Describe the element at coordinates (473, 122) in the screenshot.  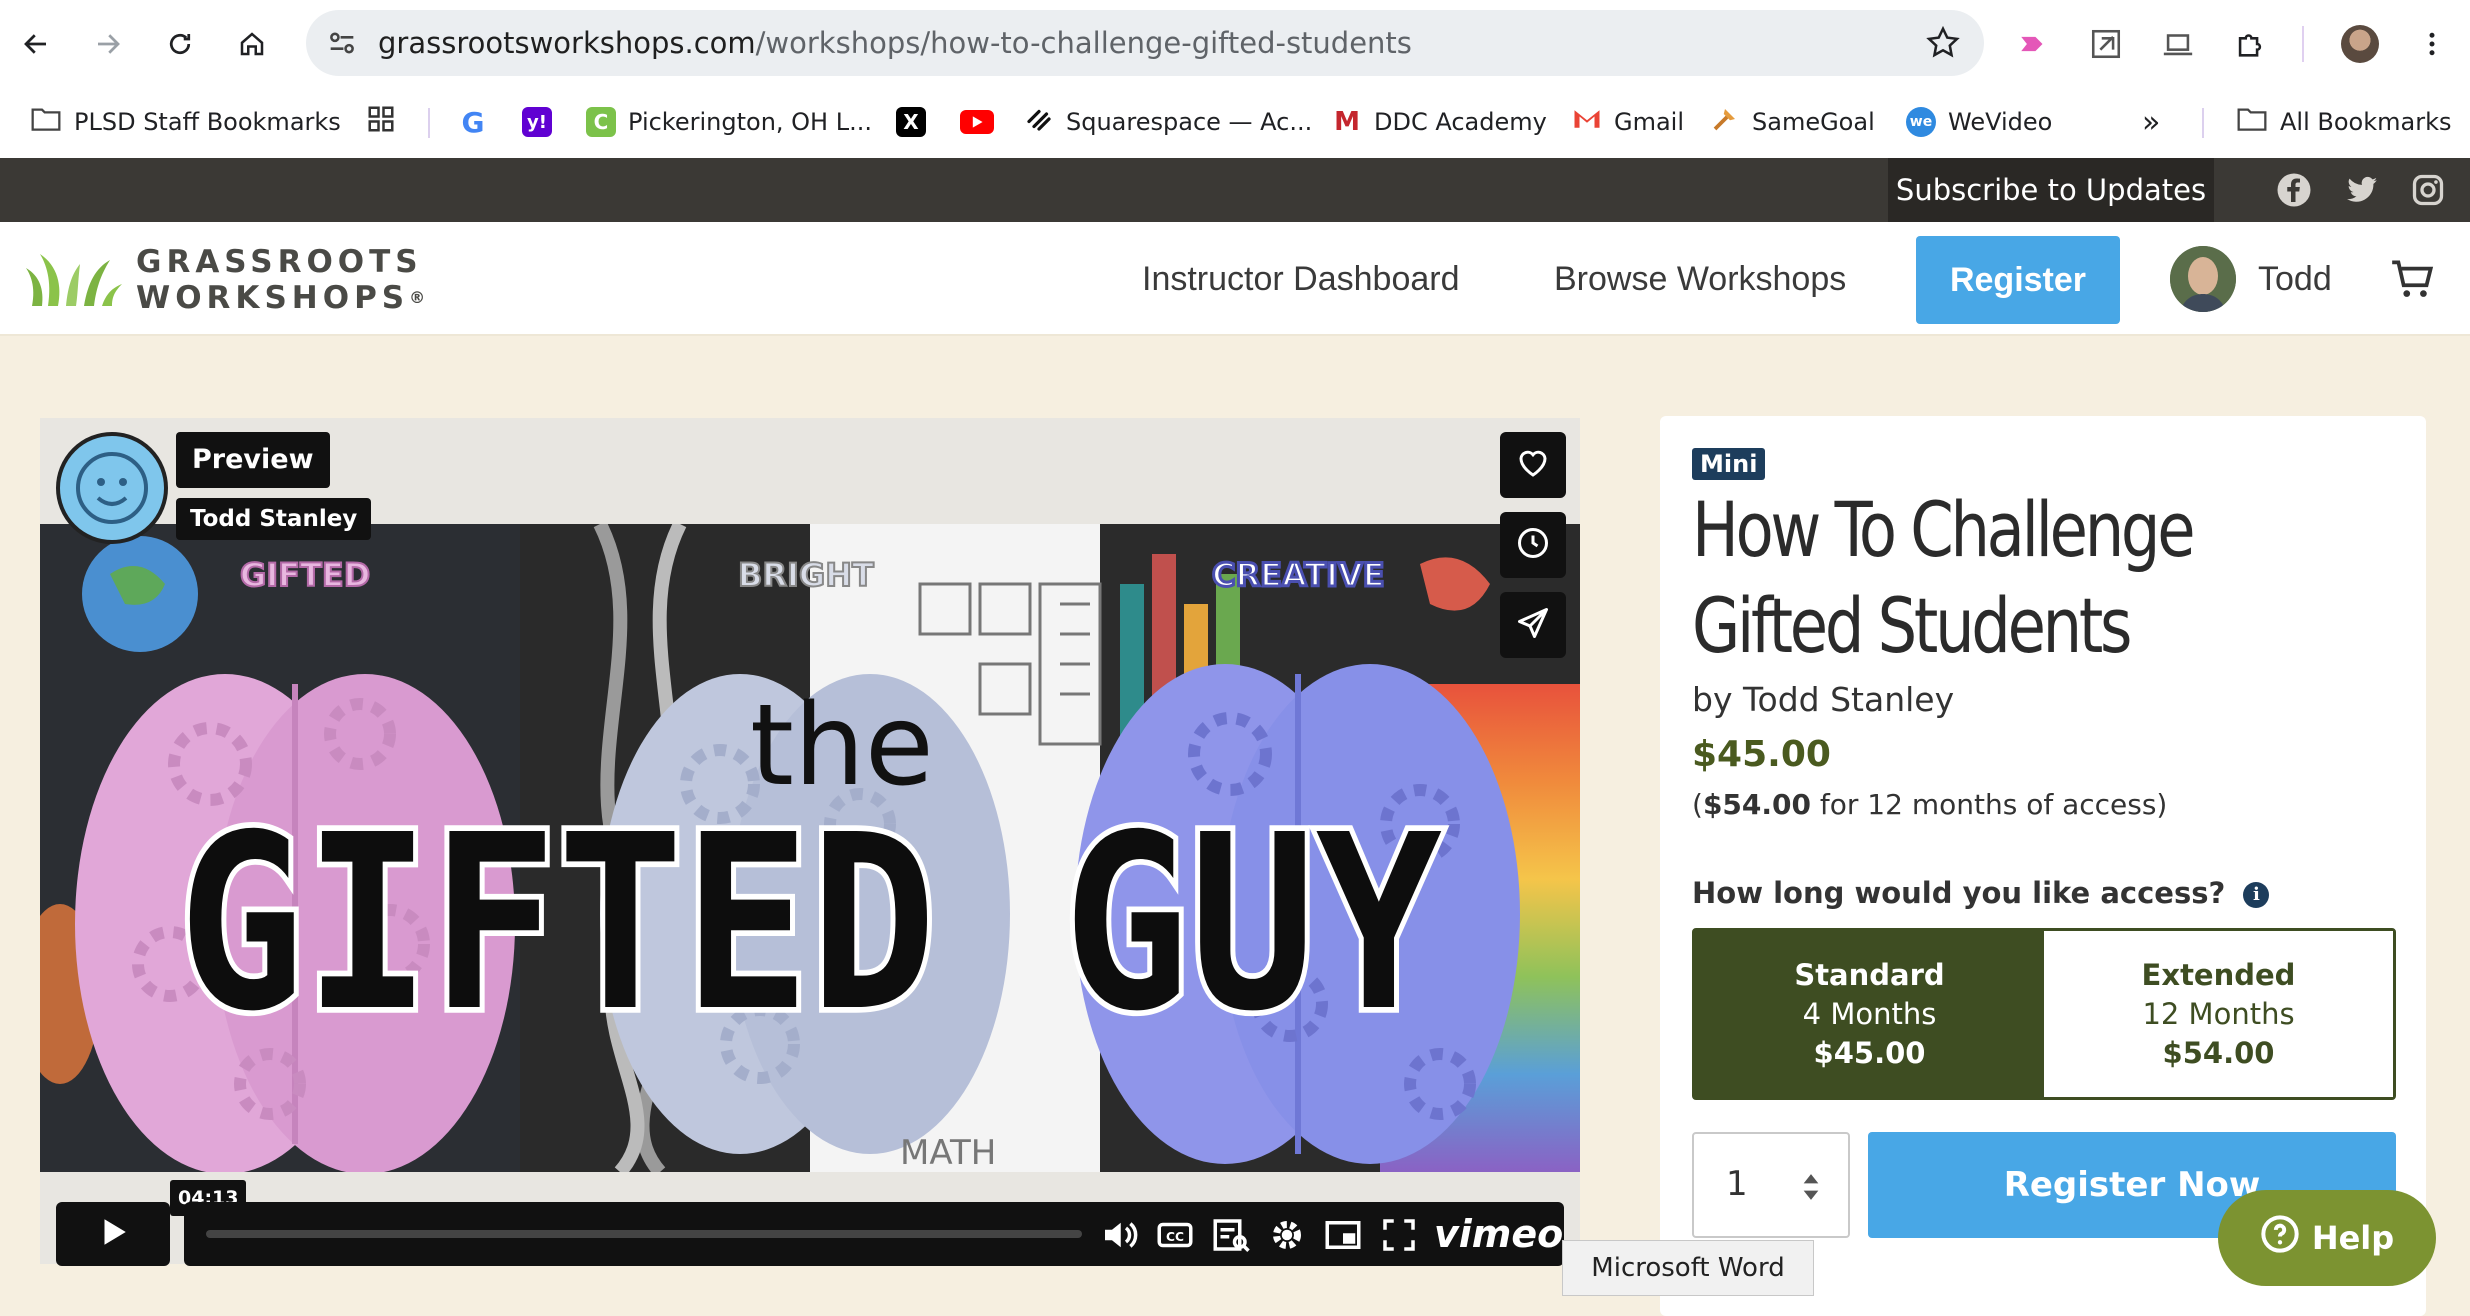
I see `bookmark-google: G` at that location.